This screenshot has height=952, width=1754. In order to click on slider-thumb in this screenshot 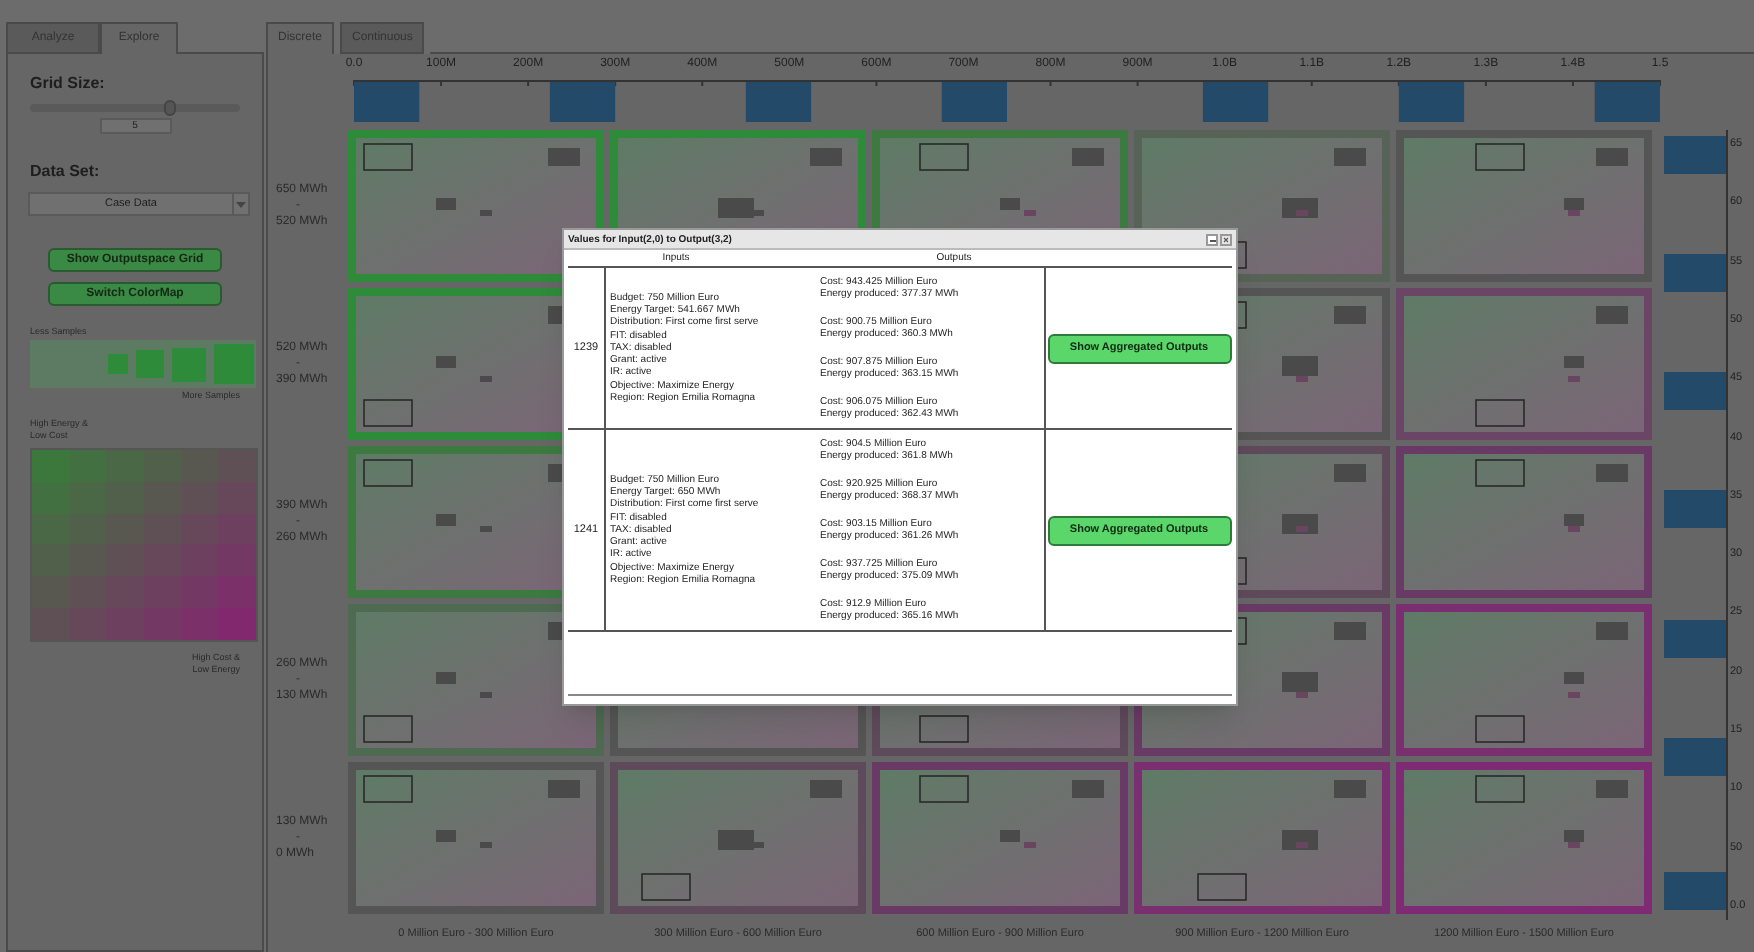, I will do `click(170, 108)`.